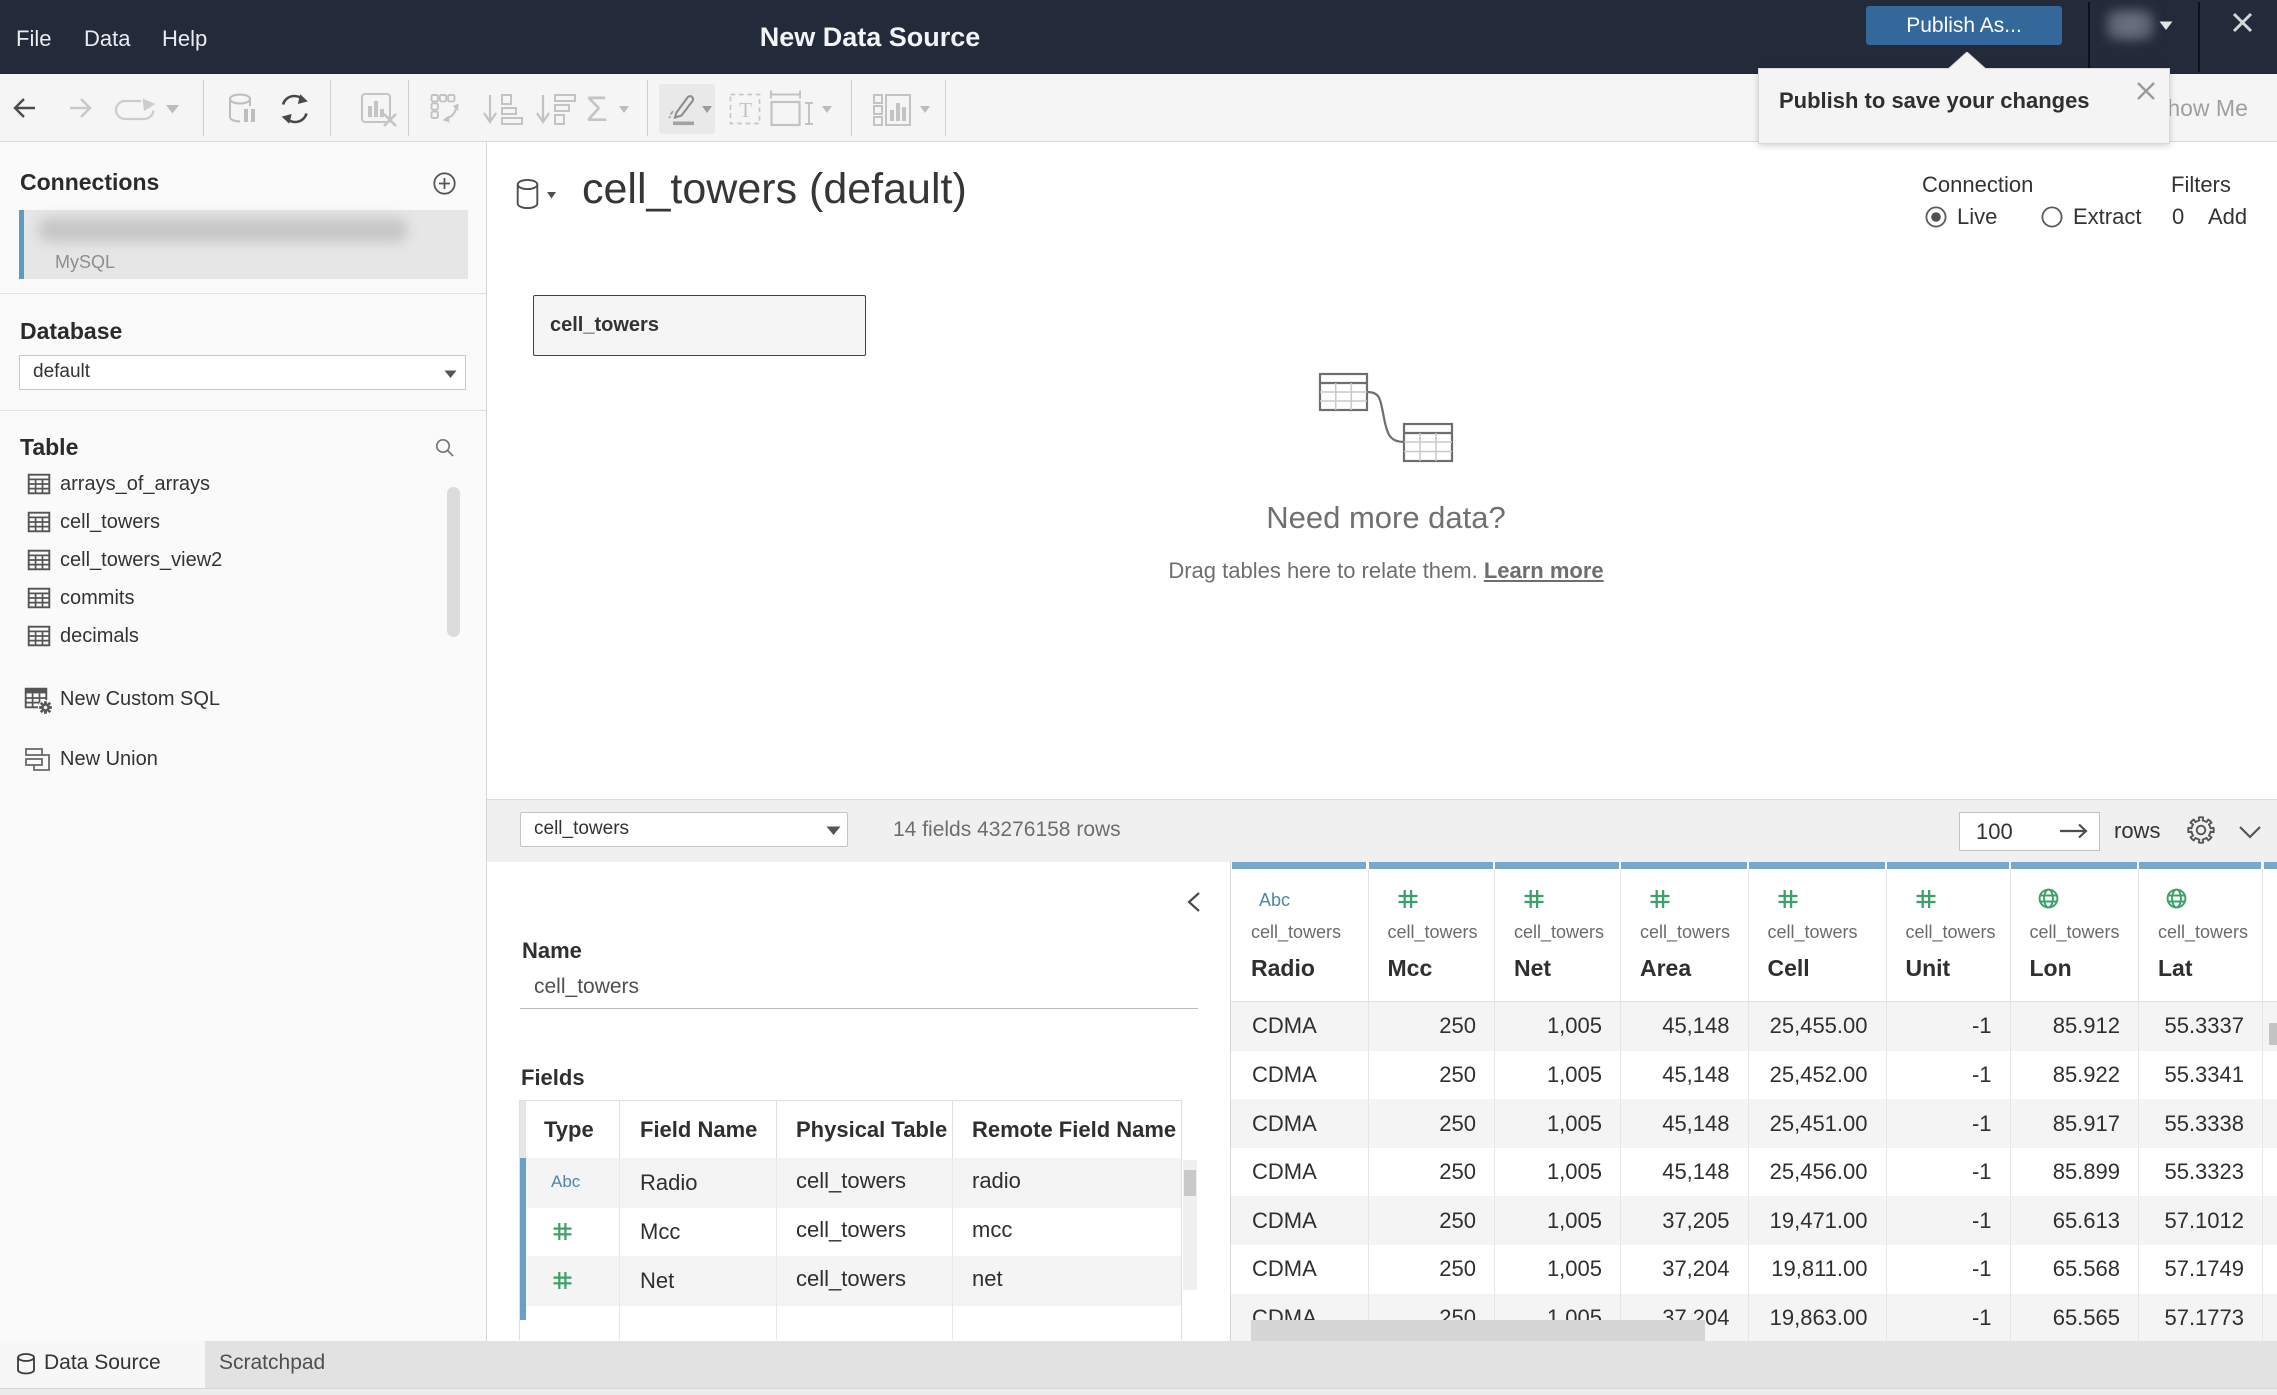 The image size is (2277, 1395). Describe the element at coordinates (745, 110) in the screenshot. I see `svg-text: T` at that location.